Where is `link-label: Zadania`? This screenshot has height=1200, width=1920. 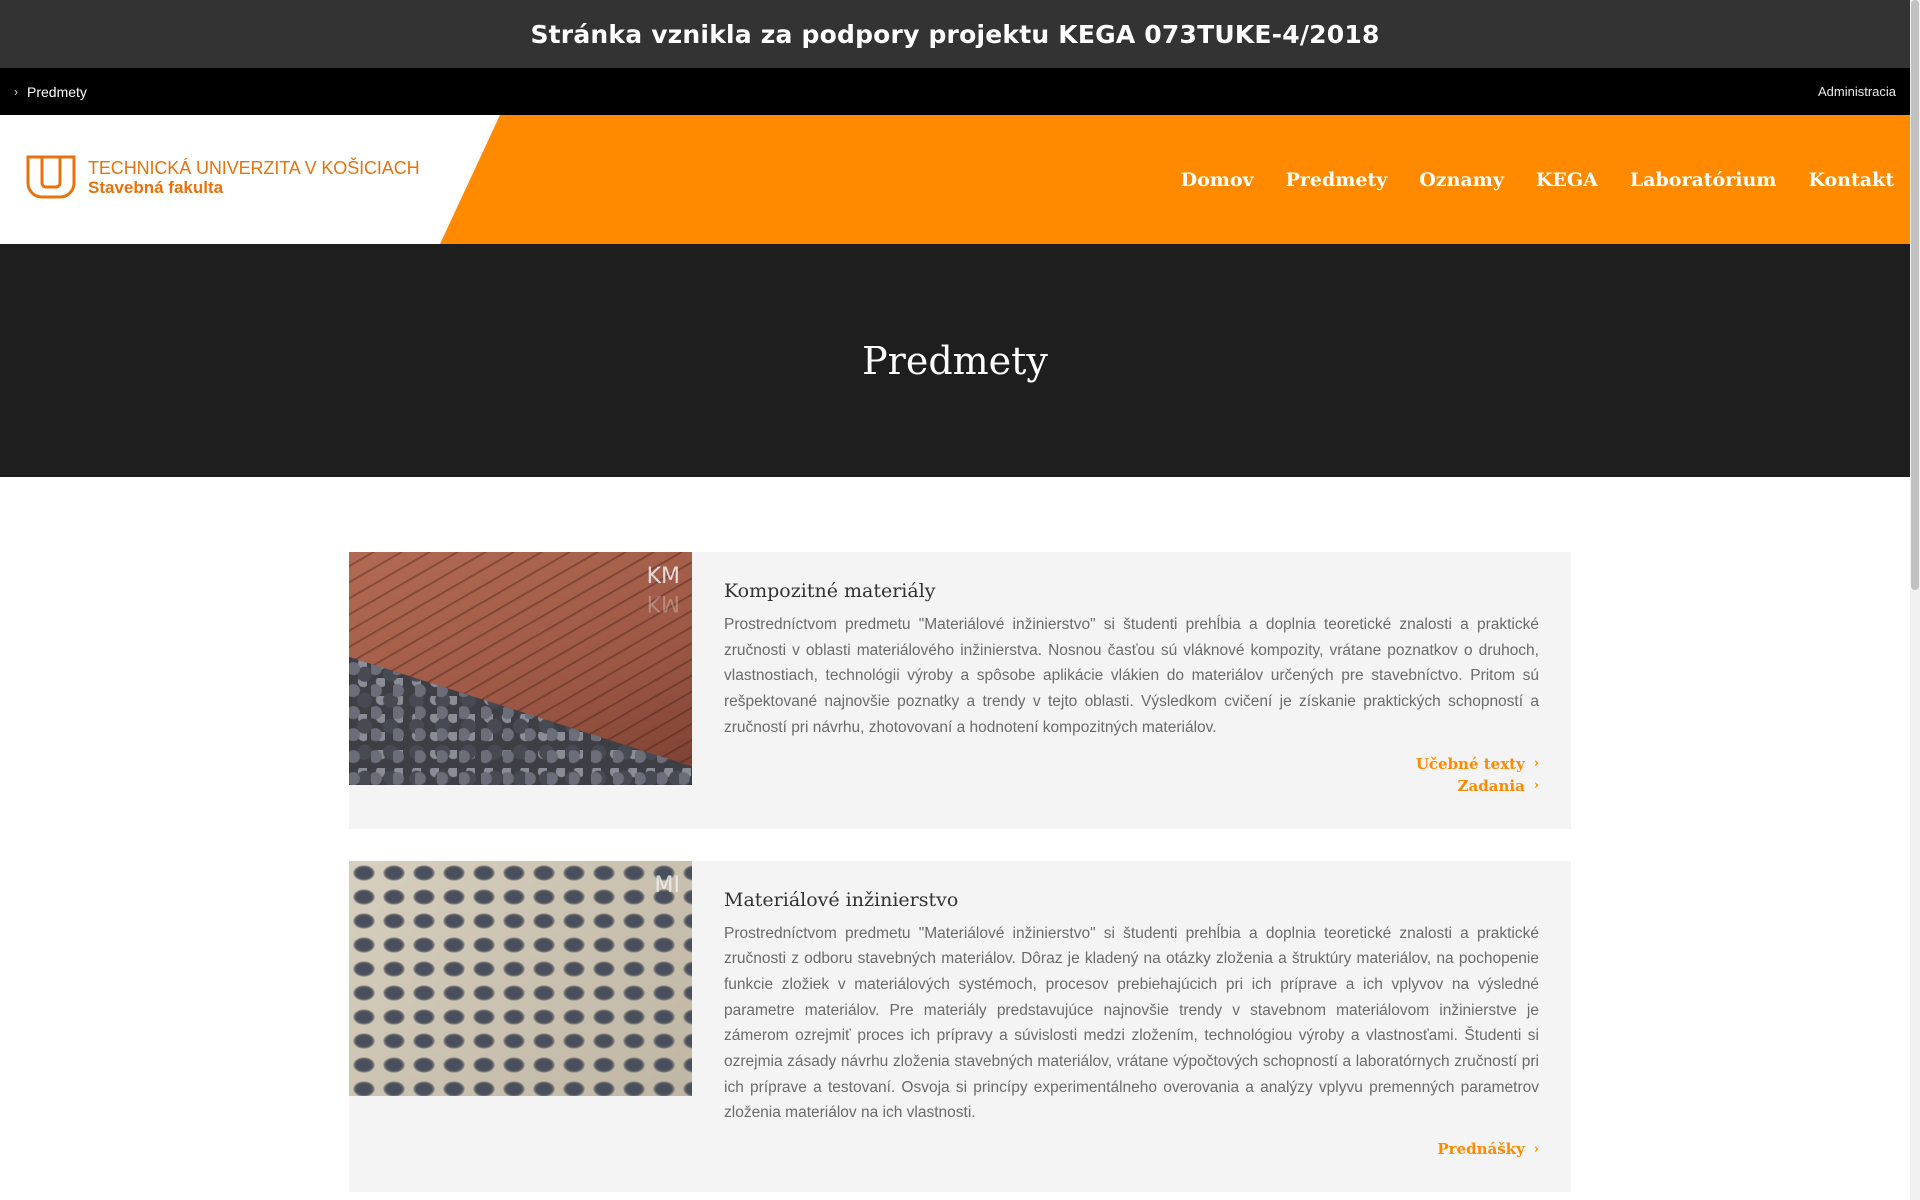 link-label: Zadania is located at coordinates (1491, 785).